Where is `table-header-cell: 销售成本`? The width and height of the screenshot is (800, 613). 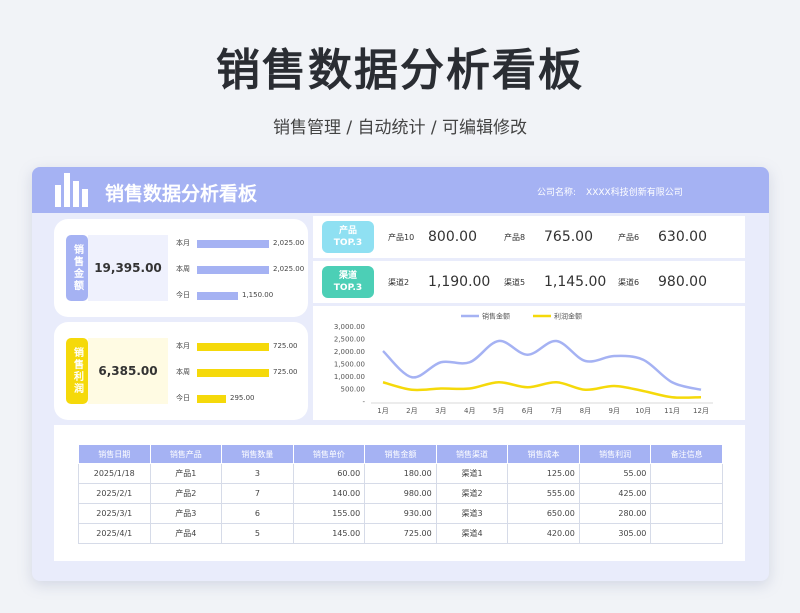
table-header-cell: 销售成本 is located at coordinates (543, 454).